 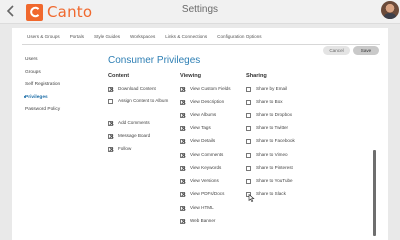 I want to click on privilege-option: View Albums, so click(x=198, y=115).